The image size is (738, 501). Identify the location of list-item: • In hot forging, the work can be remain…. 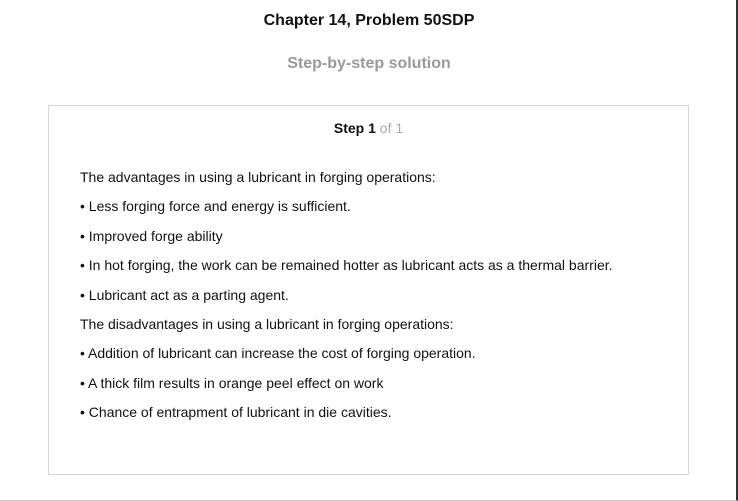
(346, 265).